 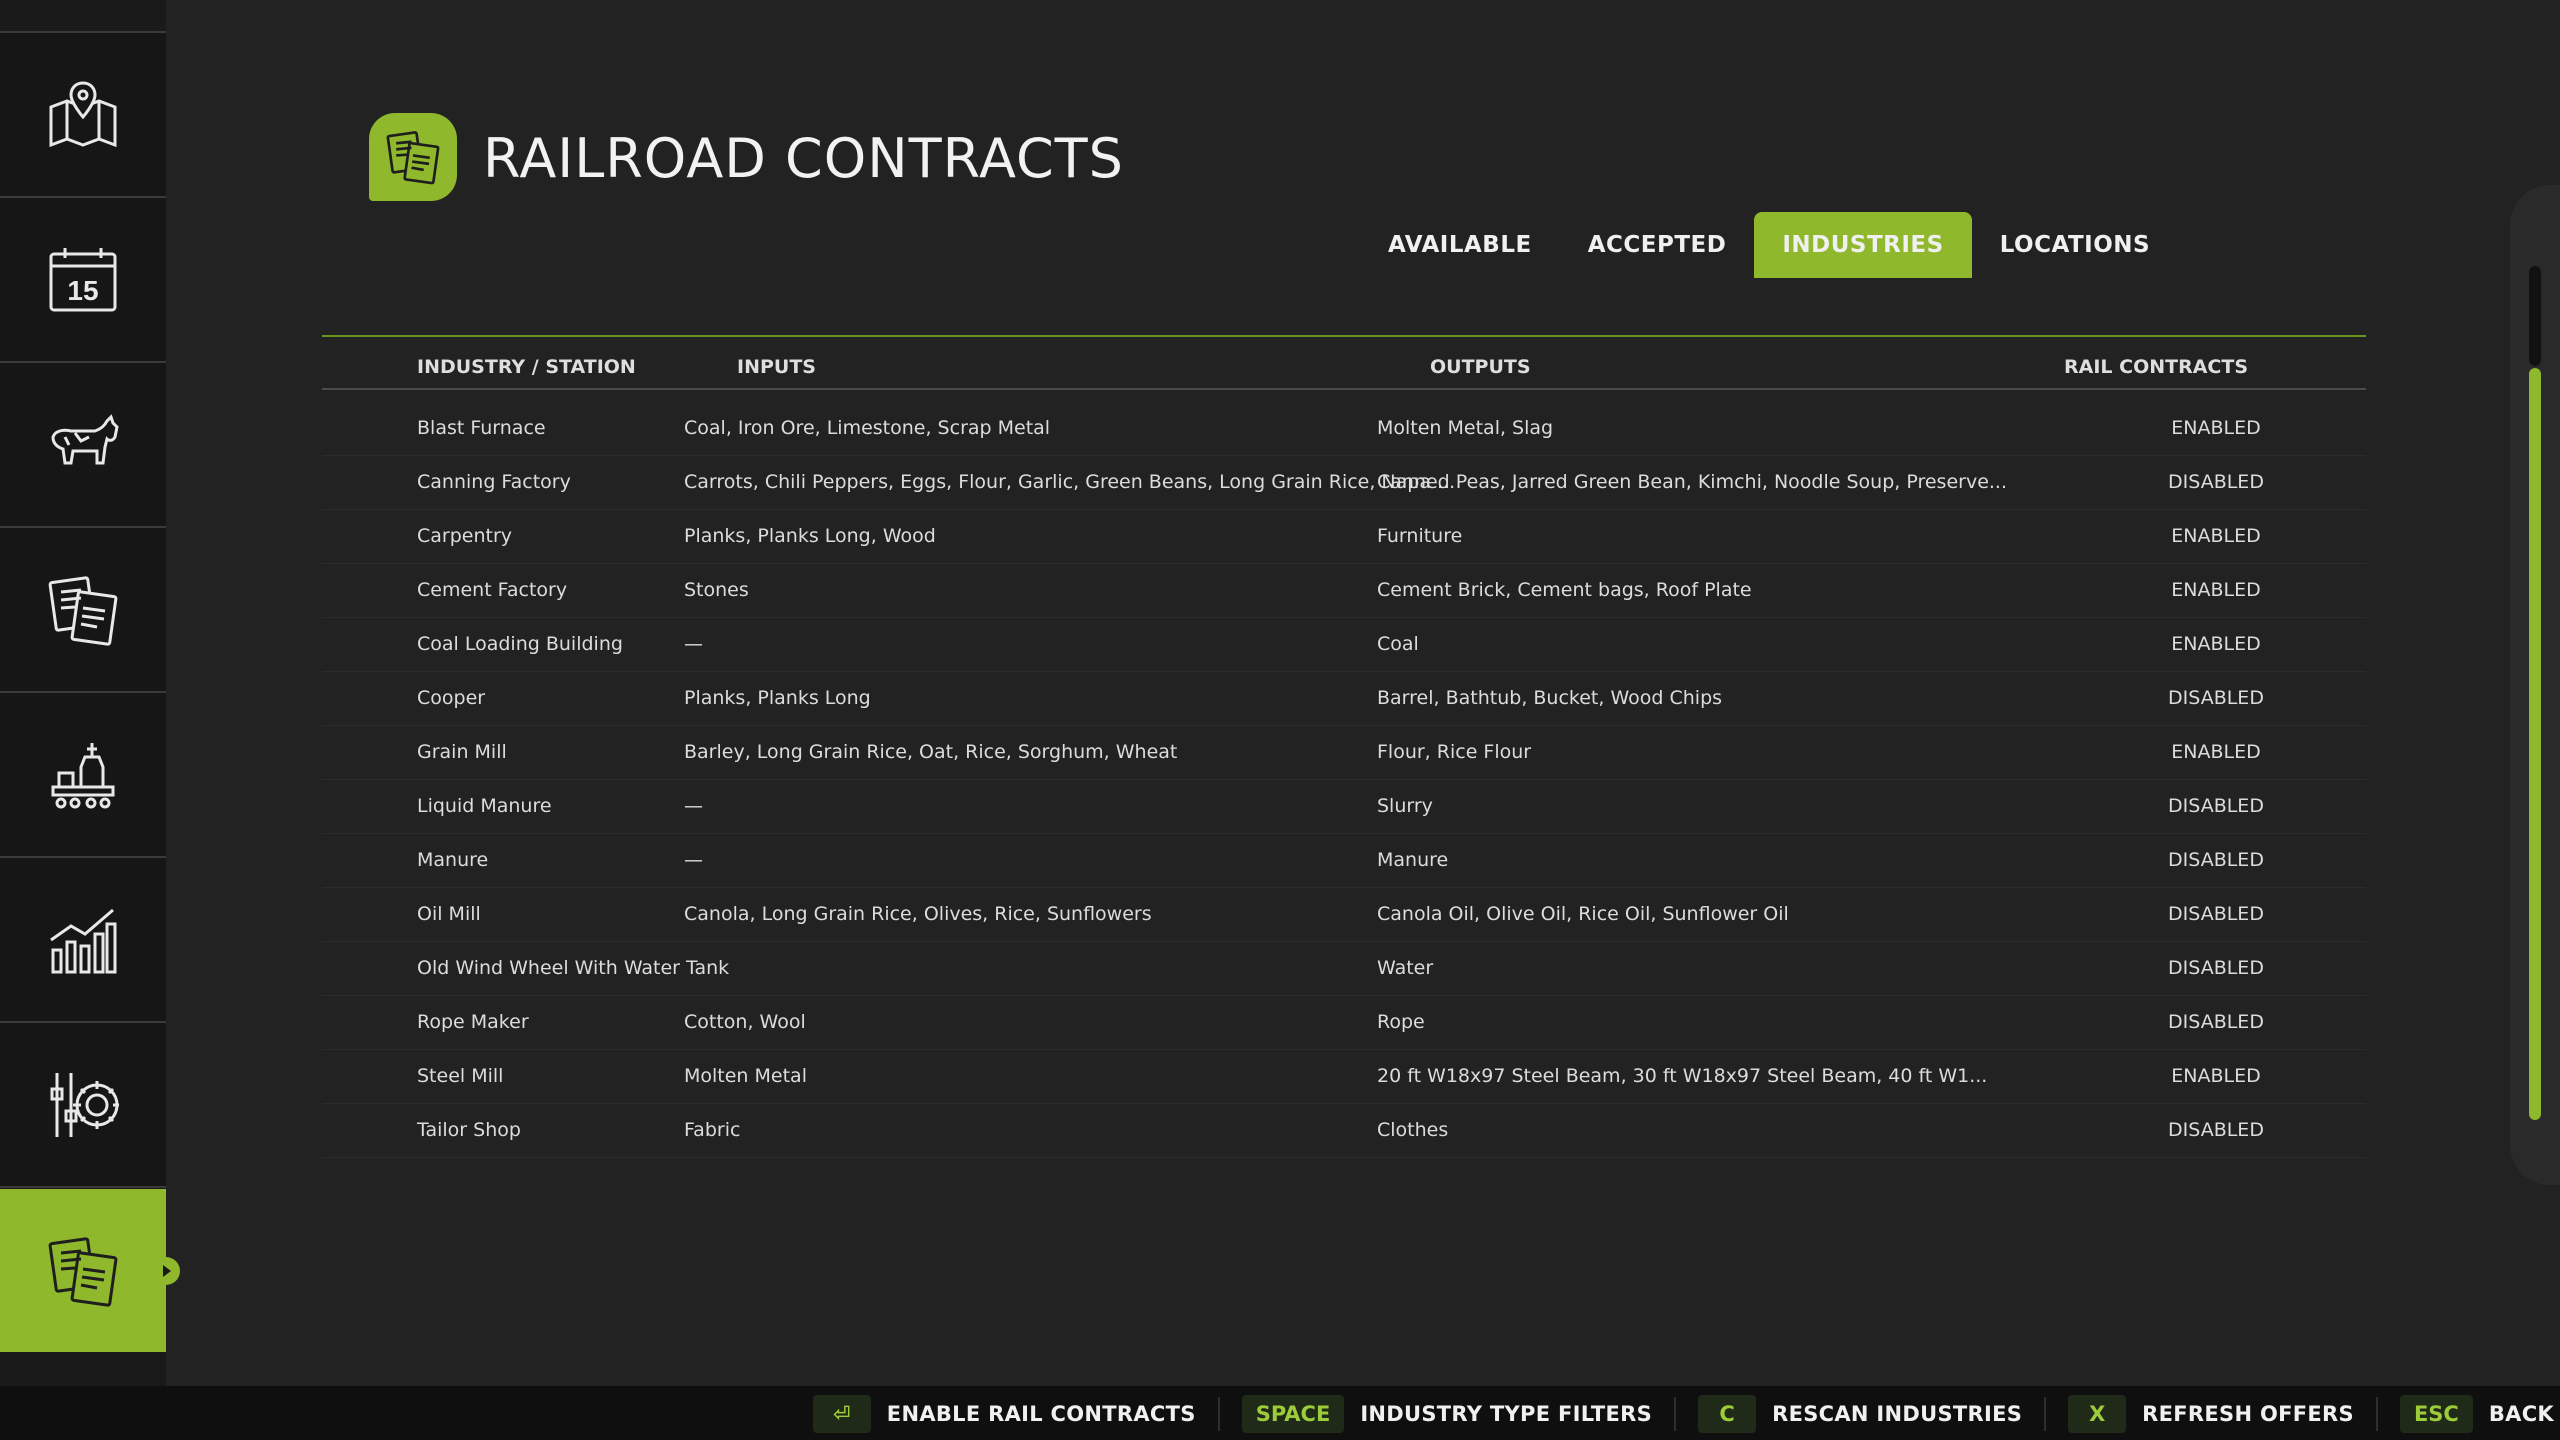 I want to click on industry-name: Tailor Shop, so click(x=469, y=1130).